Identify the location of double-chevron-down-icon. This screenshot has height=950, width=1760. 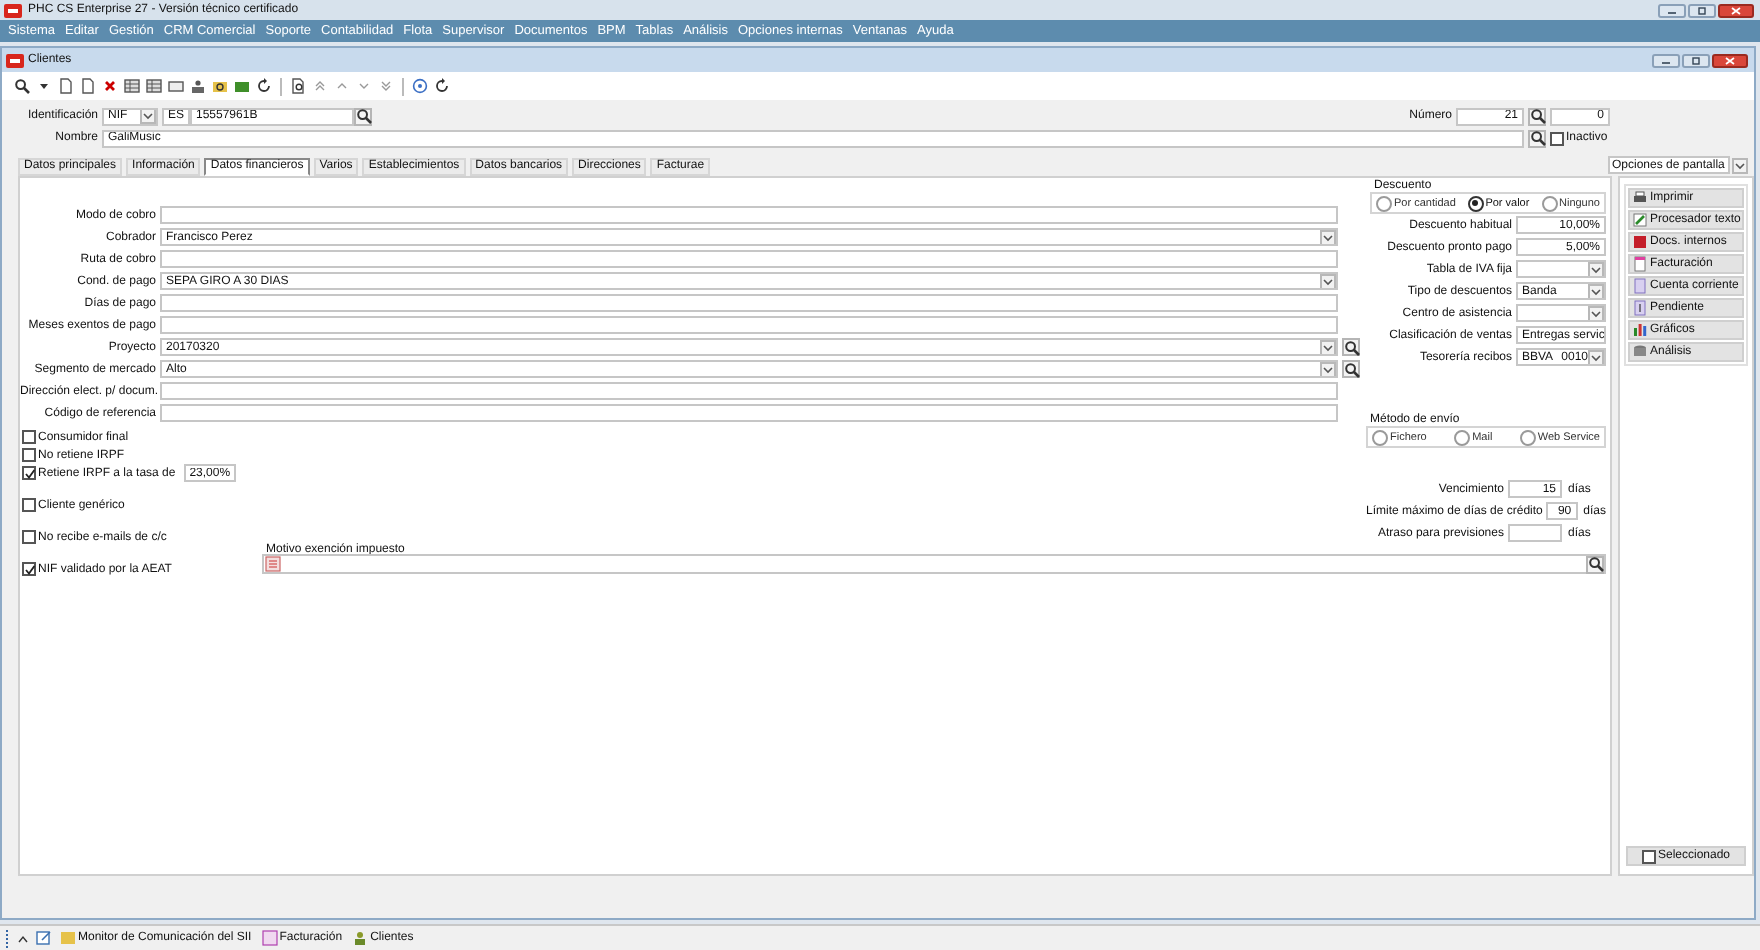
(386, 86).